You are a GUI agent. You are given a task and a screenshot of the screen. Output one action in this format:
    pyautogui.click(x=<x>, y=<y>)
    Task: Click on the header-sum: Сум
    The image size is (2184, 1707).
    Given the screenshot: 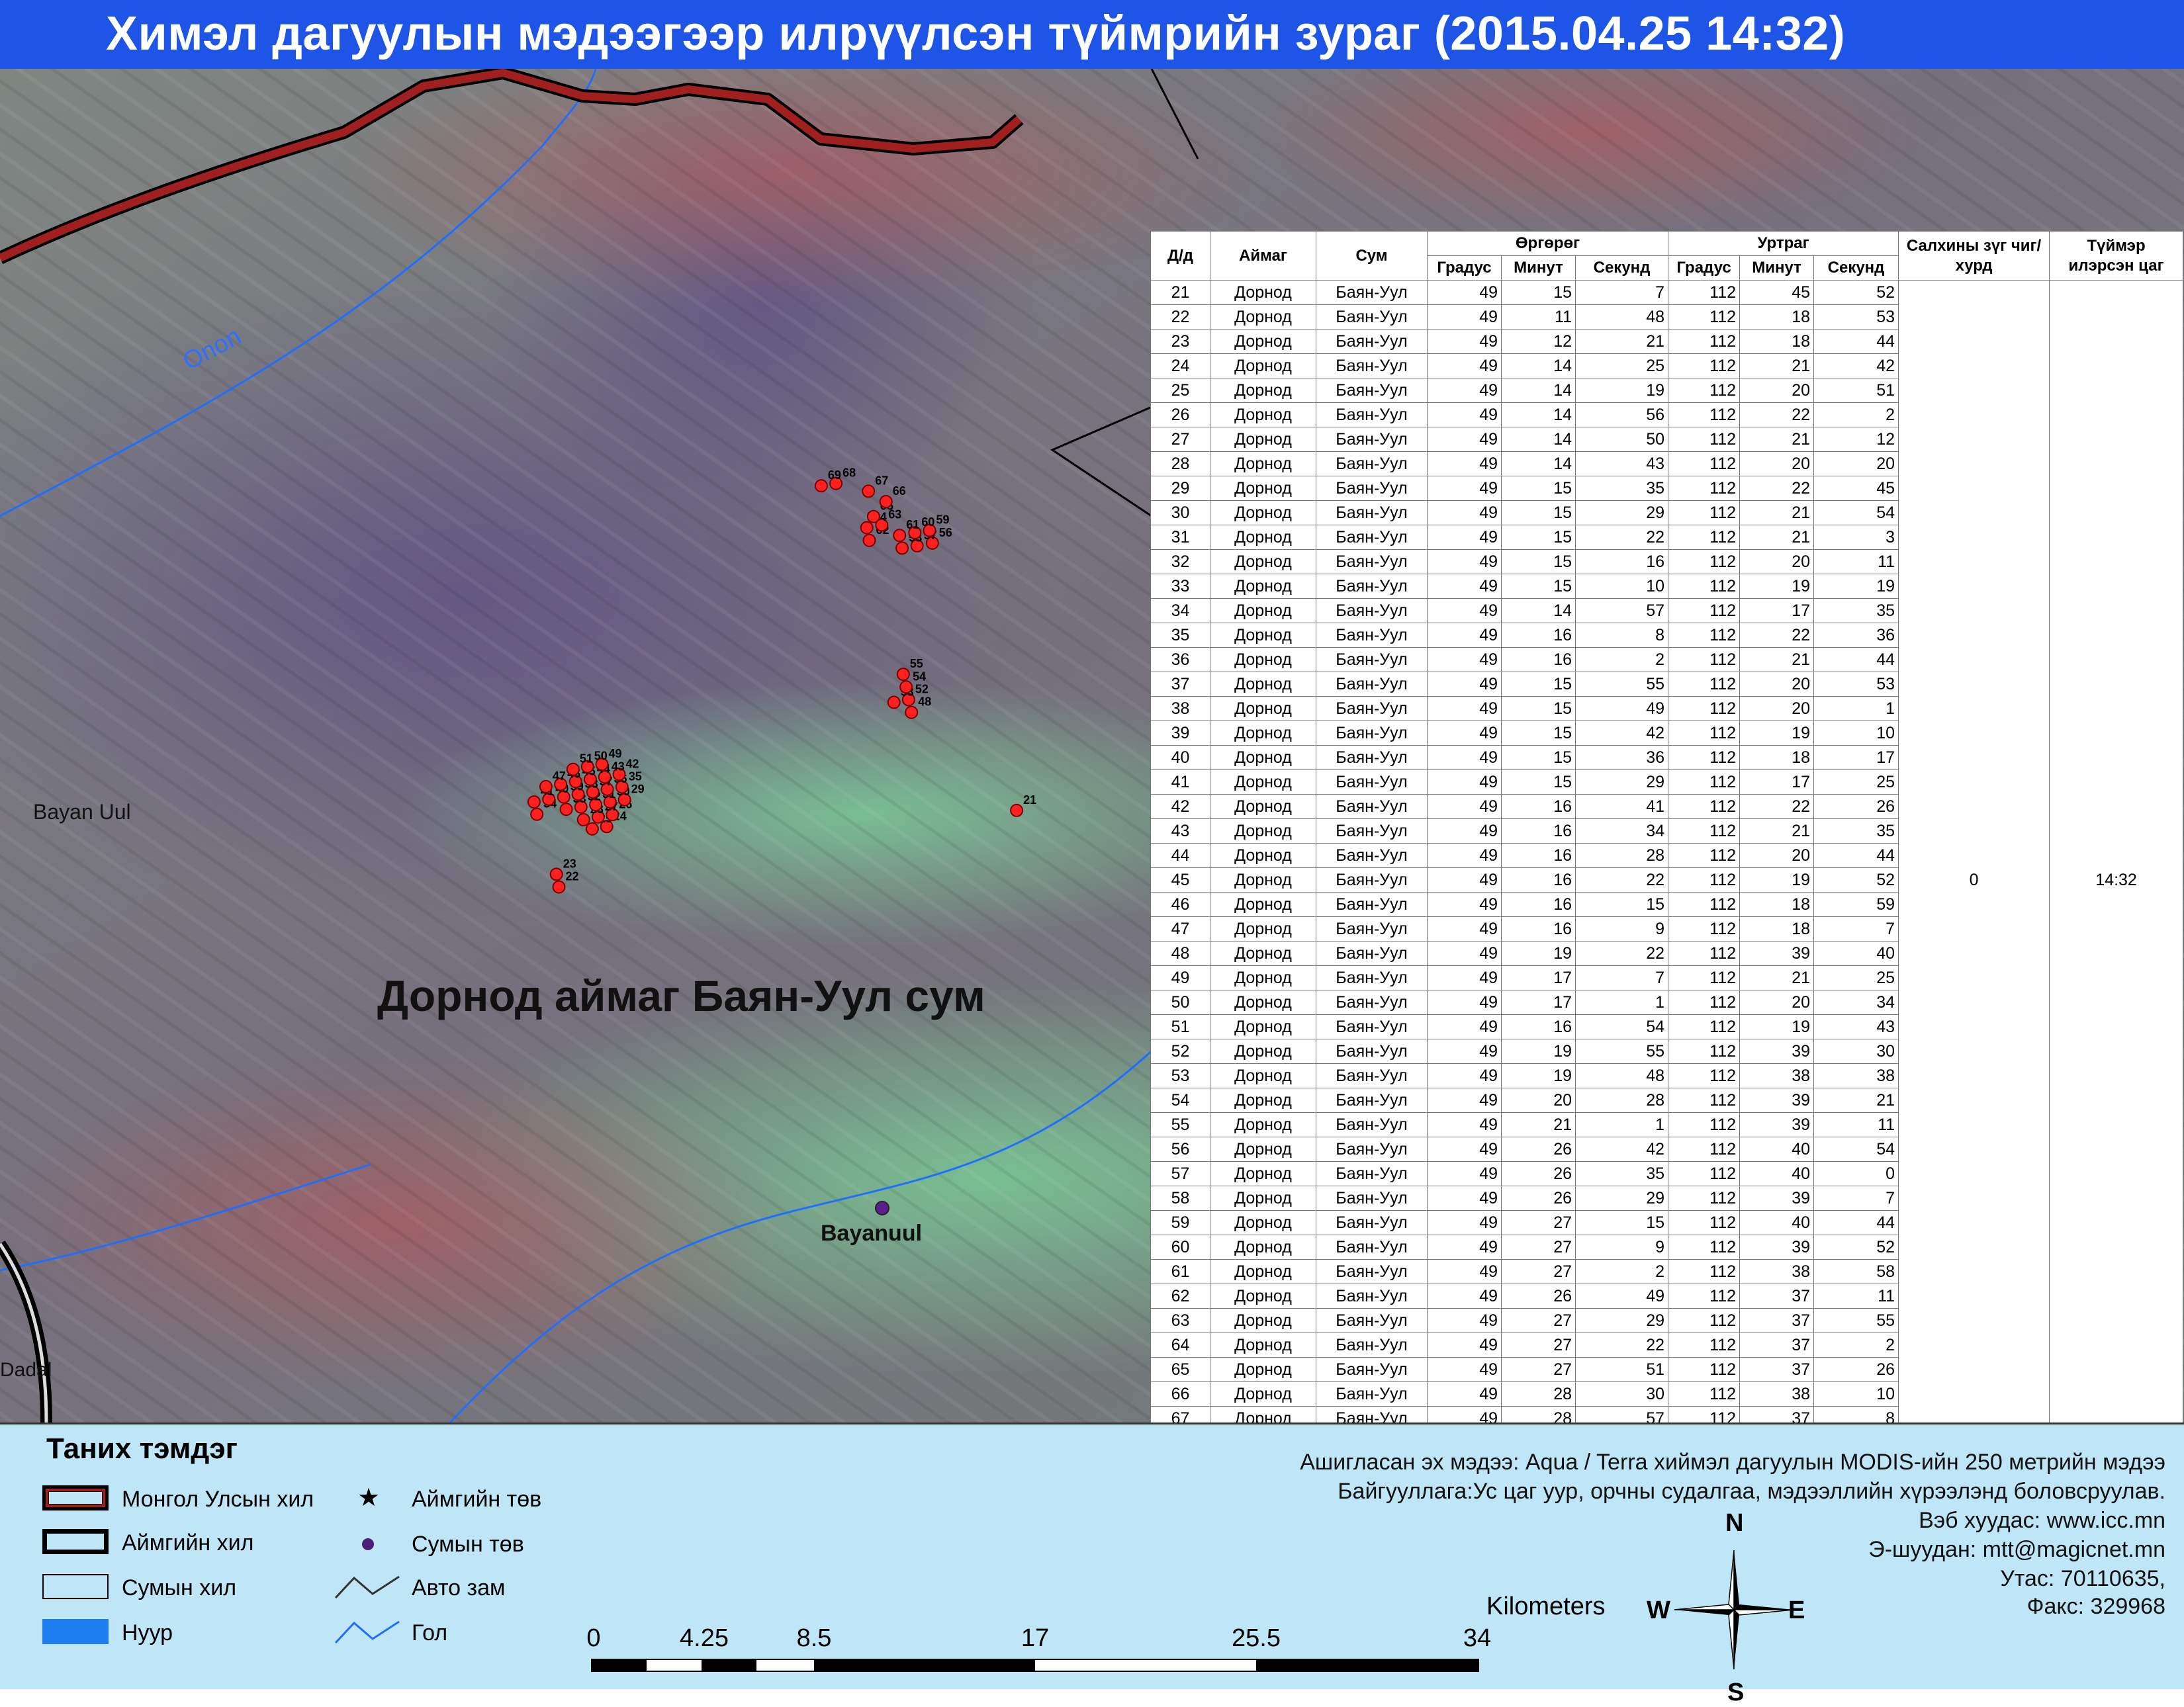 What is the action you would take?
    pyautogui.click(x=1372, y=256)
    